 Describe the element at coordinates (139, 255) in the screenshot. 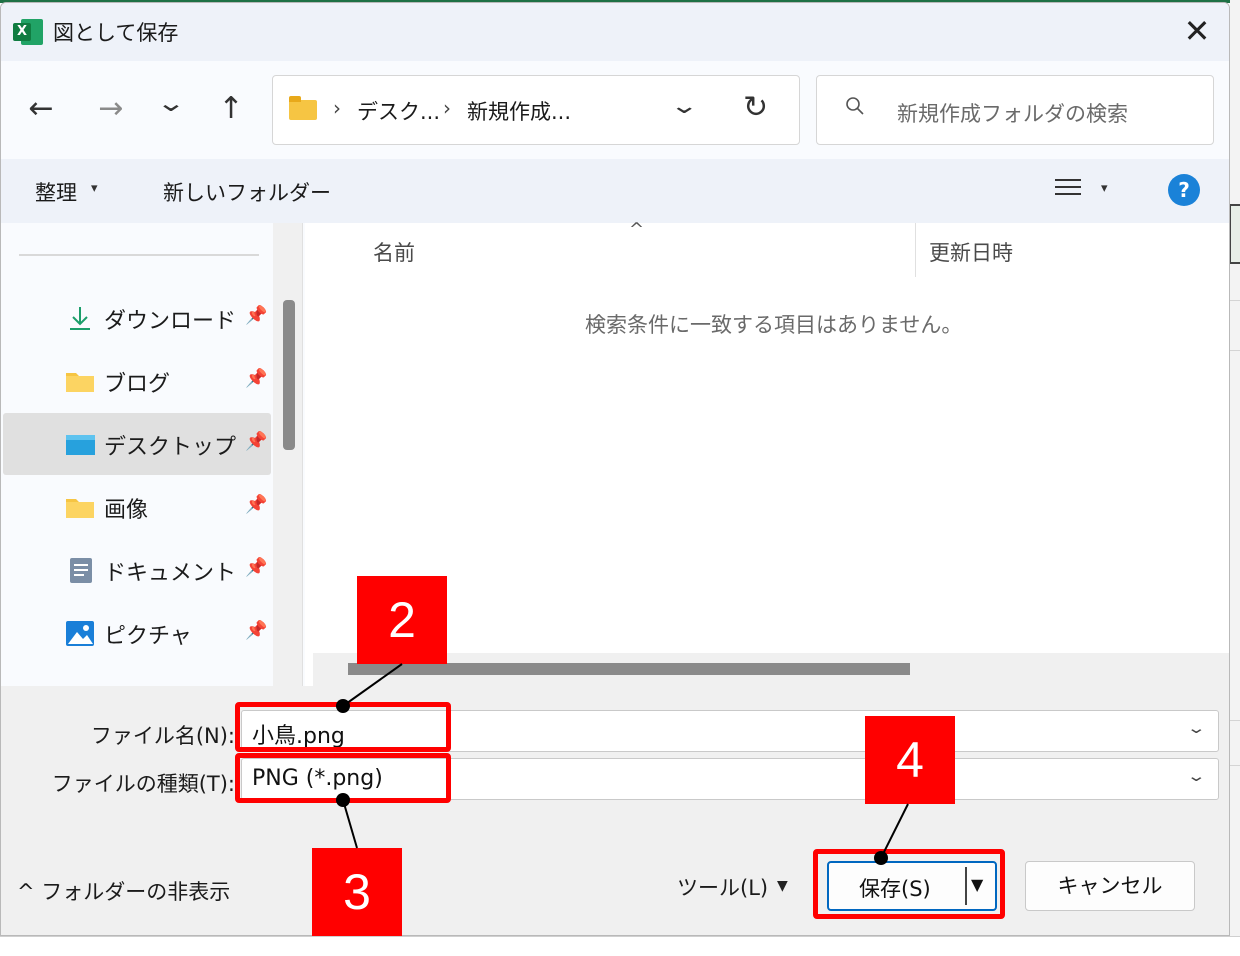

I see `pane-divider` at that location.